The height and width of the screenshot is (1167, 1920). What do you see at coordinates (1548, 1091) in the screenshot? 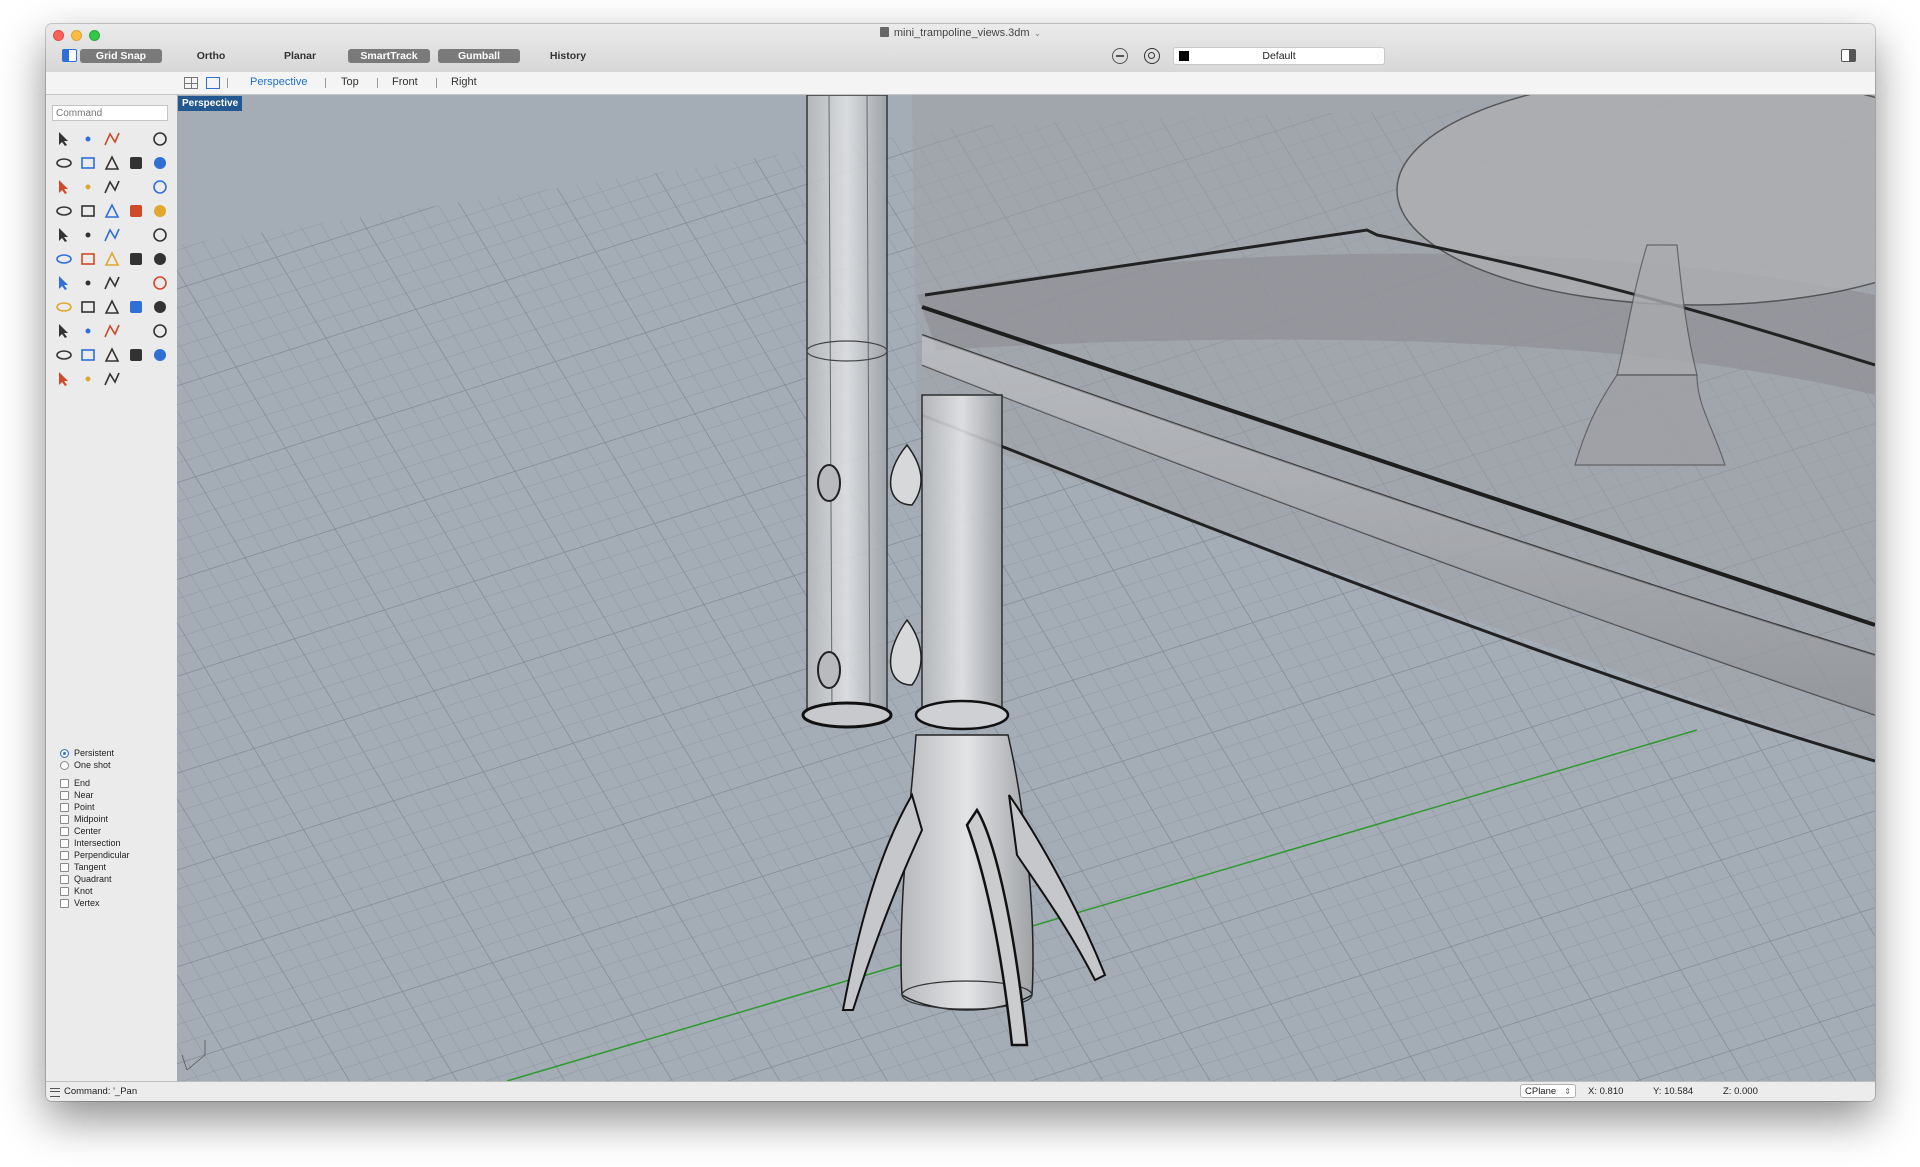
I see `cplane-dropdown: CPlane ⇕` at bounding box center [1548, 1091].